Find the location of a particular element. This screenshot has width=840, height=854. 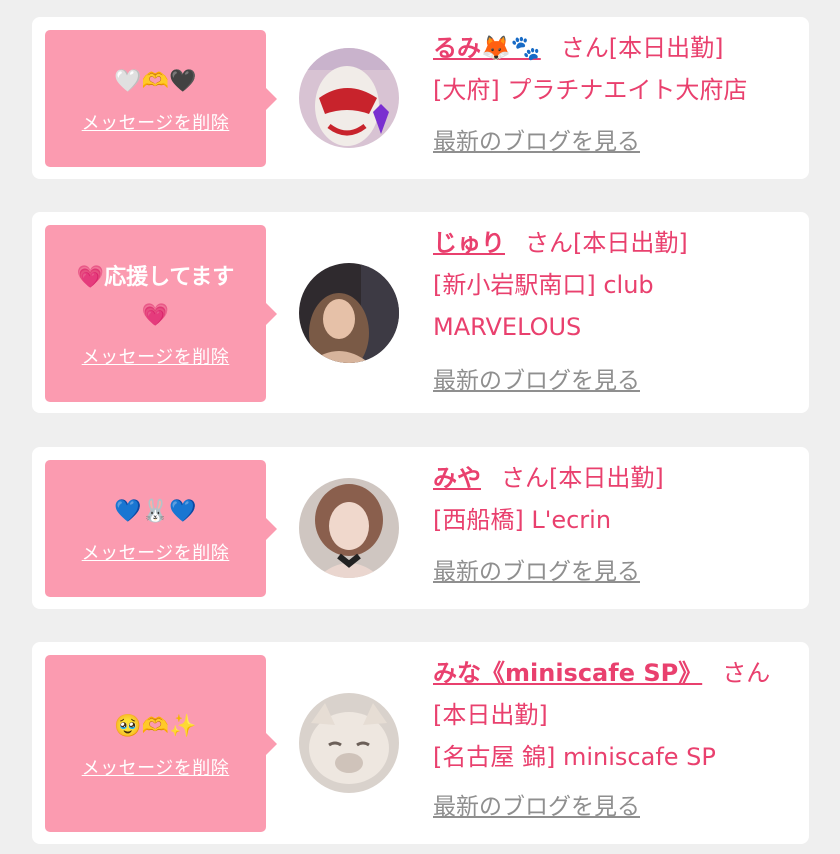

cast-name-link: じゅり is located at coordinates (469, 243).